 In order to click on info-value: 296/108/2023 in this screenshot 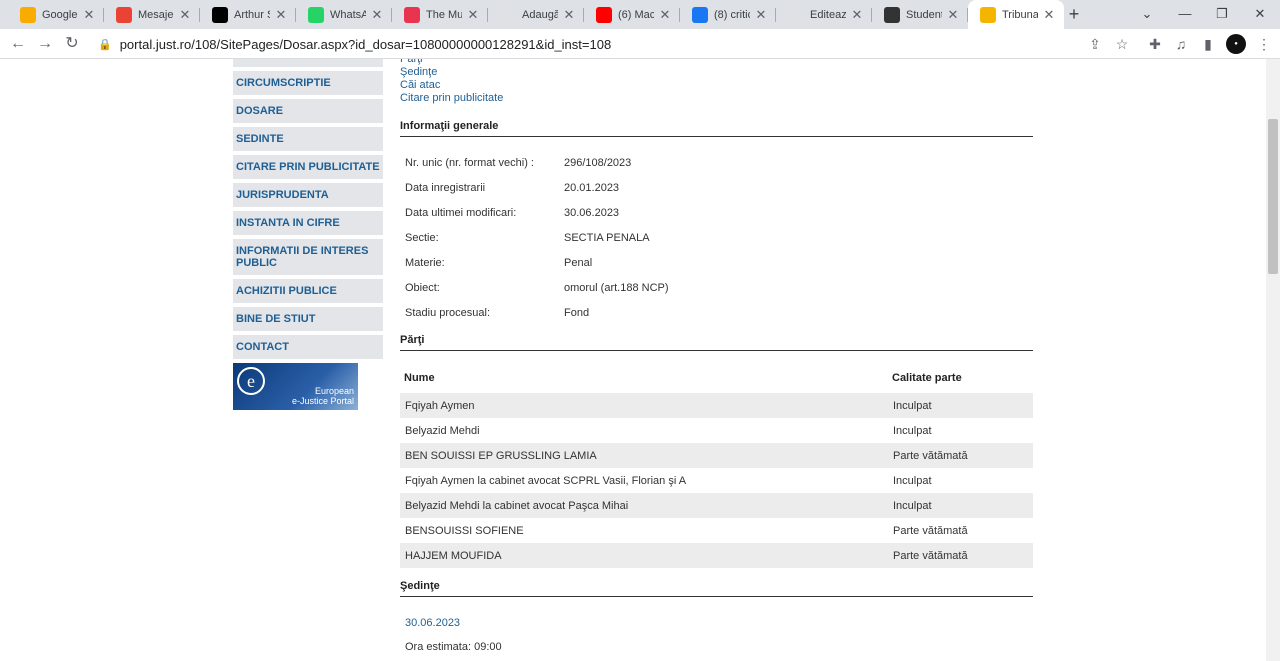, I will do `click(598, 163)`.